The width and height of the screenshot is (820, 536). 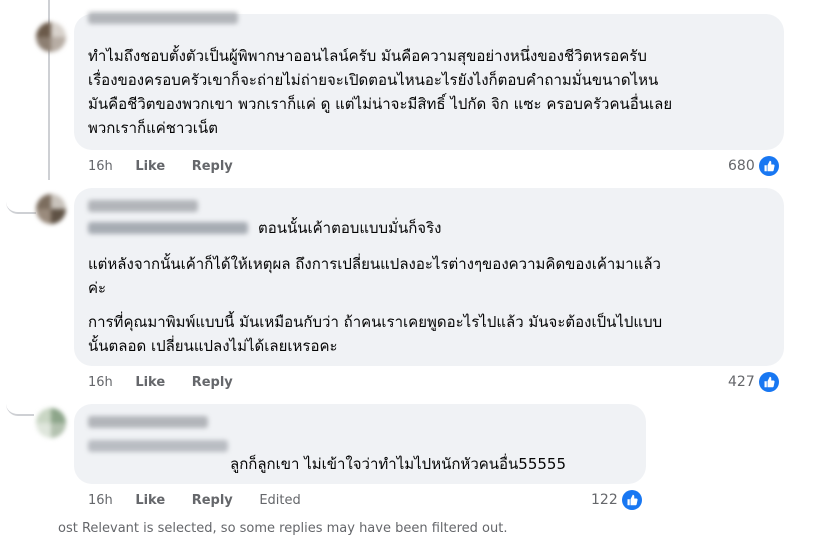 What do you see at coordinates (604, 500) in the screenshot?
I see `reaction-number: 122` at bounding box center [604, 500].